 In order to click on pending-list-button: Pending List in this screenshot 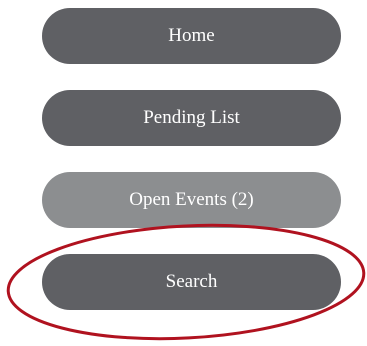, I will do `click(191, 118)`.